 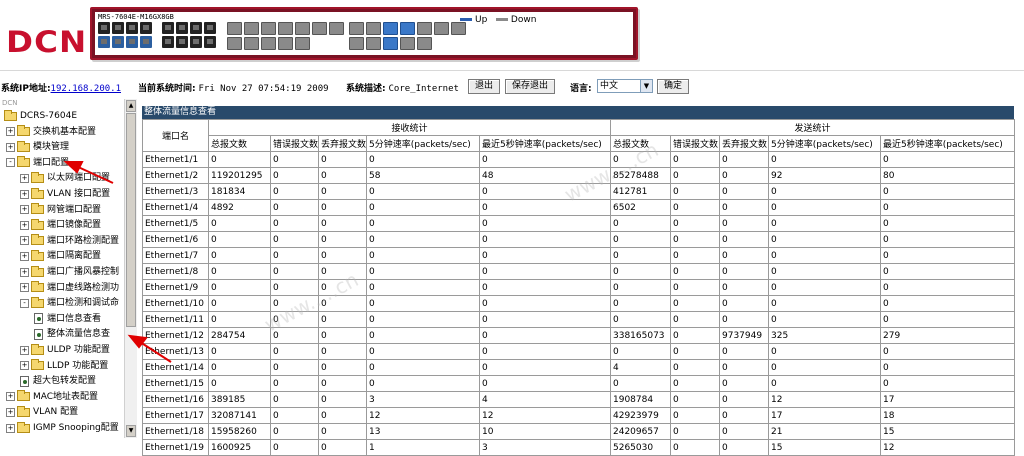 What do you see at coordinates (51, 132) in the screenshot?
I see `tree-item: + 交换机基本配置` at bounding box center [51, 132].